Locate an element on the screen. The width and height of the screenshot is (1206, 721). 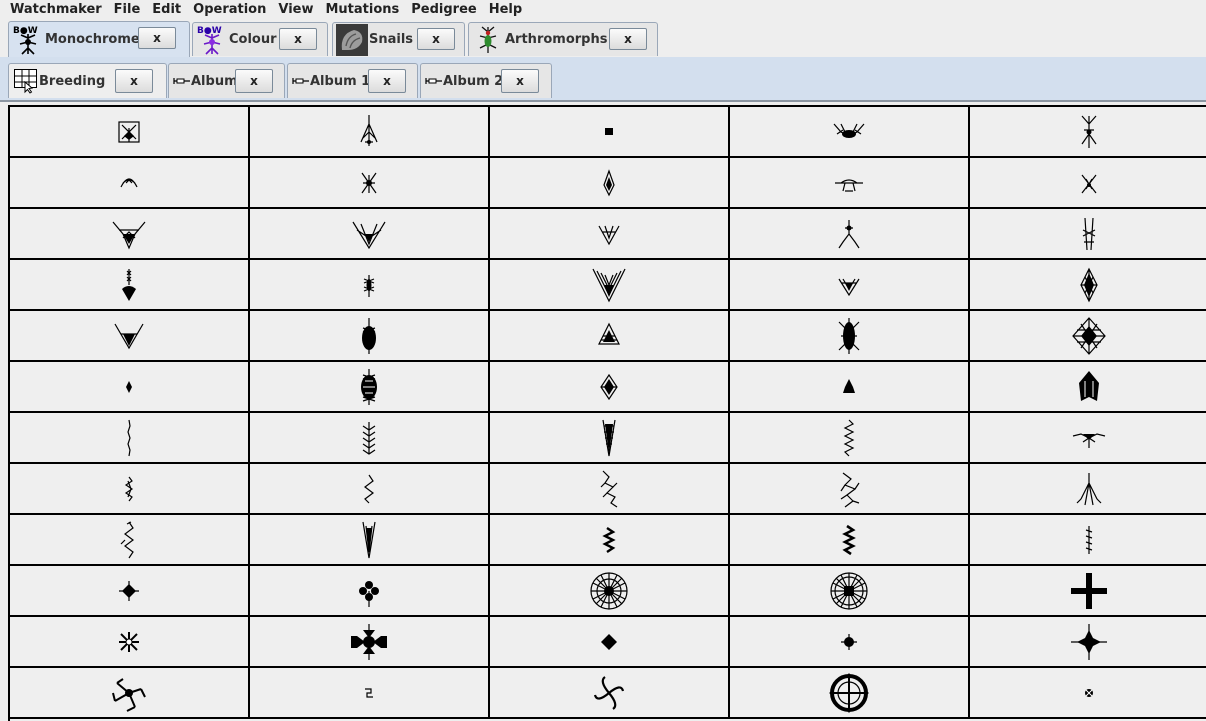
tab-monochrome: B●W Monochrome x is located at coordinates (99, 39).